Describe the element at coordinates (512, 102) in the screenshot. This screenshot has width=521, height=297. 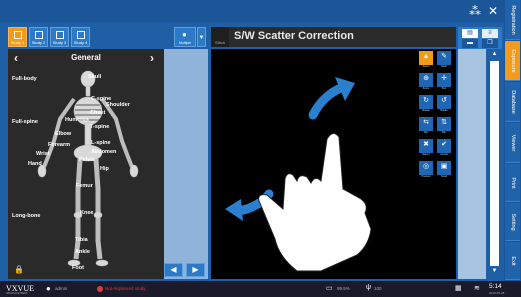
I see `tab-database: Database` at that location.